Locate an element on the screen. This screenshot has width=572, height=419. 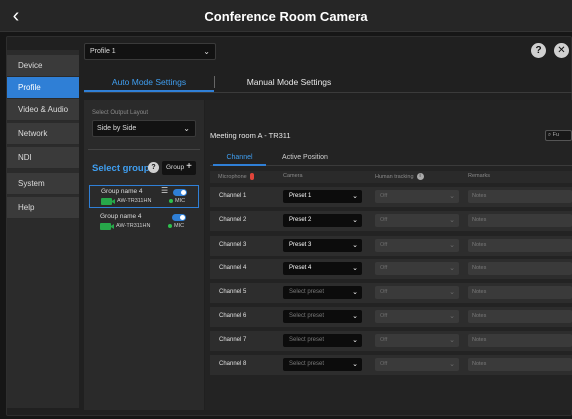
table-row: Channel 8 Select preset ⌄ Off ⌄ Notes is located at coordinates (391, 365).